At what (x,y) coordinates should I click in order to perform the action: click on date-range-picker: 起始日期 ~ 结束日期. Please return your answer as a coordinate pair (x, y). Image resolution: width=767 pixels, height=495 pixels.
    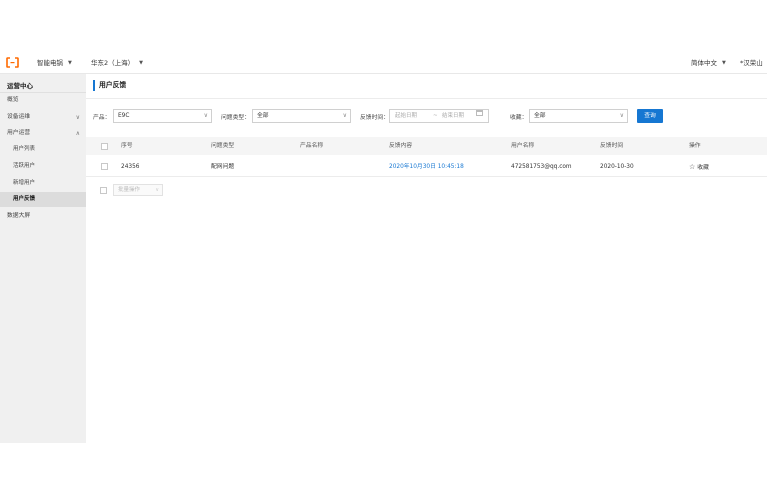
    Looking at the image, I should click on (439, 116).